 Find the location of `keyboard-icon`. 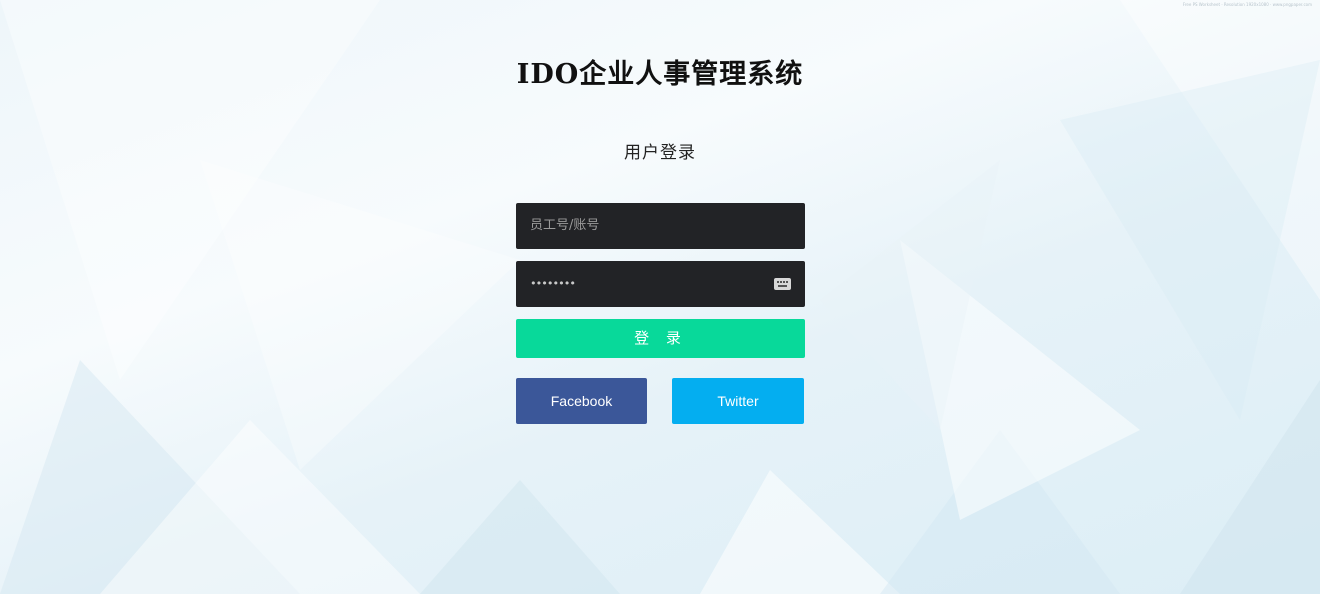

keyboard-icon is located at coordinates (782, 284).